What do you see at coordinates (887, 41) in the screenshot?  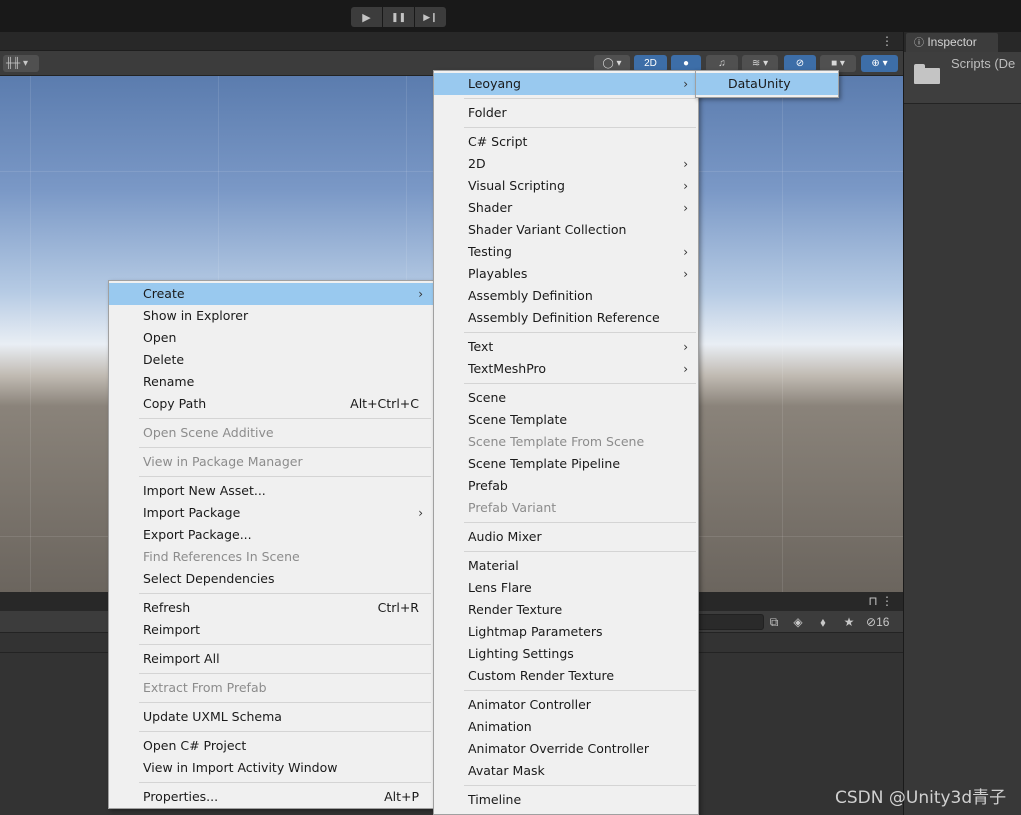 I see `more-options-icon: ⋮` at bounding box center [887, 41].